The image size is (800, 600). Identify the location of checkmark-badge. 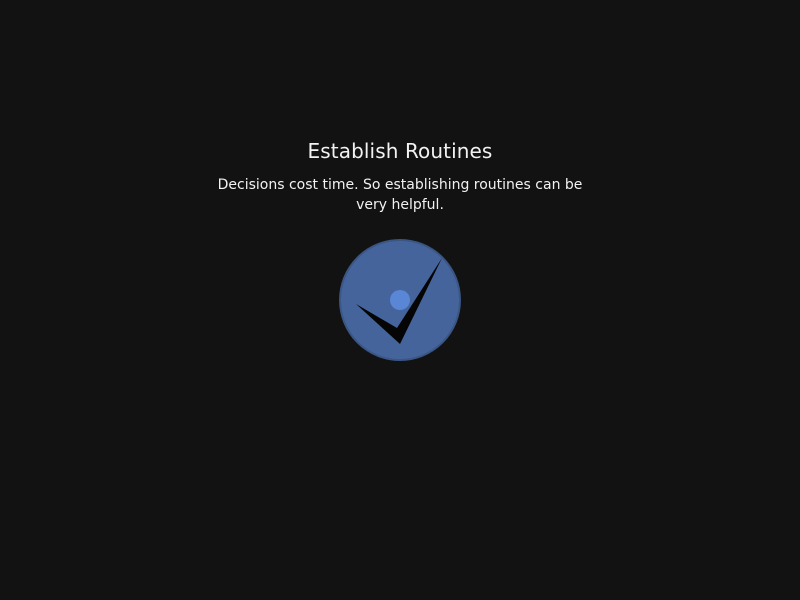
(400, 300).